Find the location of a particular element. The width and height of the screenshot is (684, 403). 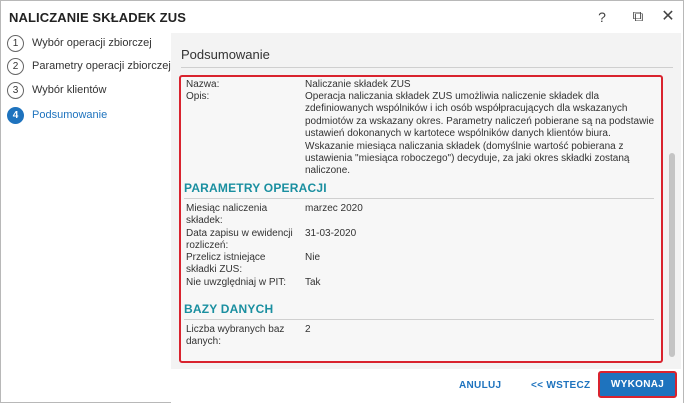

field-value: Naliczanie składek ZUS is located at coordinates (358, 84).